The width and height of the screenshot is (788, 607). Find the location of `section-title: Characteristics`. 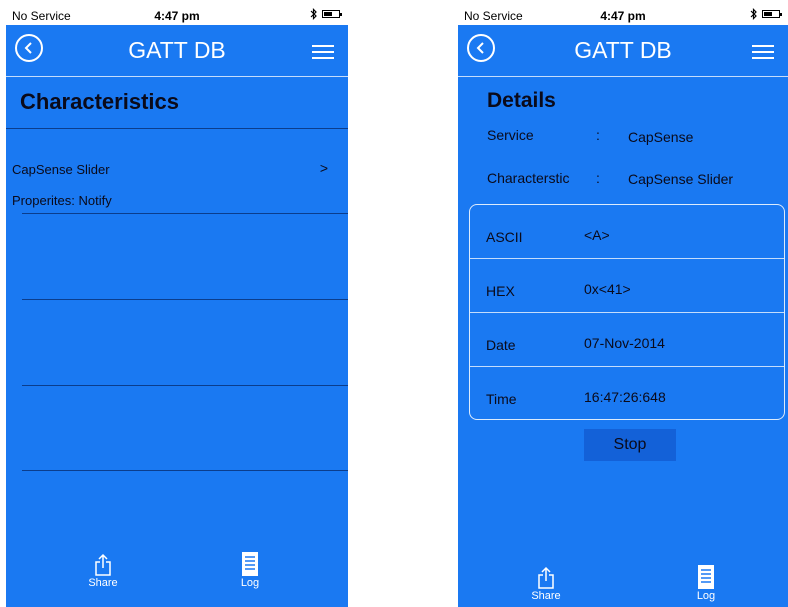

section-title: Characteristics is located at coordinates (99, 101).